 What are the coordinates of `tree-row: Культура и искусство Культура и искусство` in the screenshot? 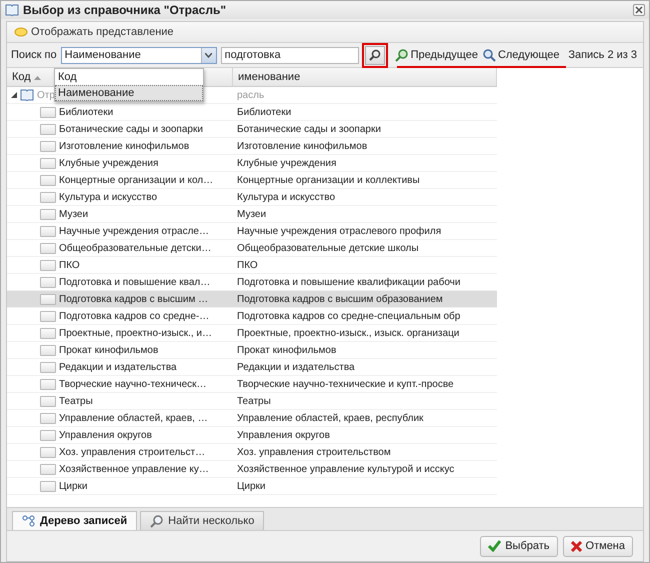 It's located at (252, 197).